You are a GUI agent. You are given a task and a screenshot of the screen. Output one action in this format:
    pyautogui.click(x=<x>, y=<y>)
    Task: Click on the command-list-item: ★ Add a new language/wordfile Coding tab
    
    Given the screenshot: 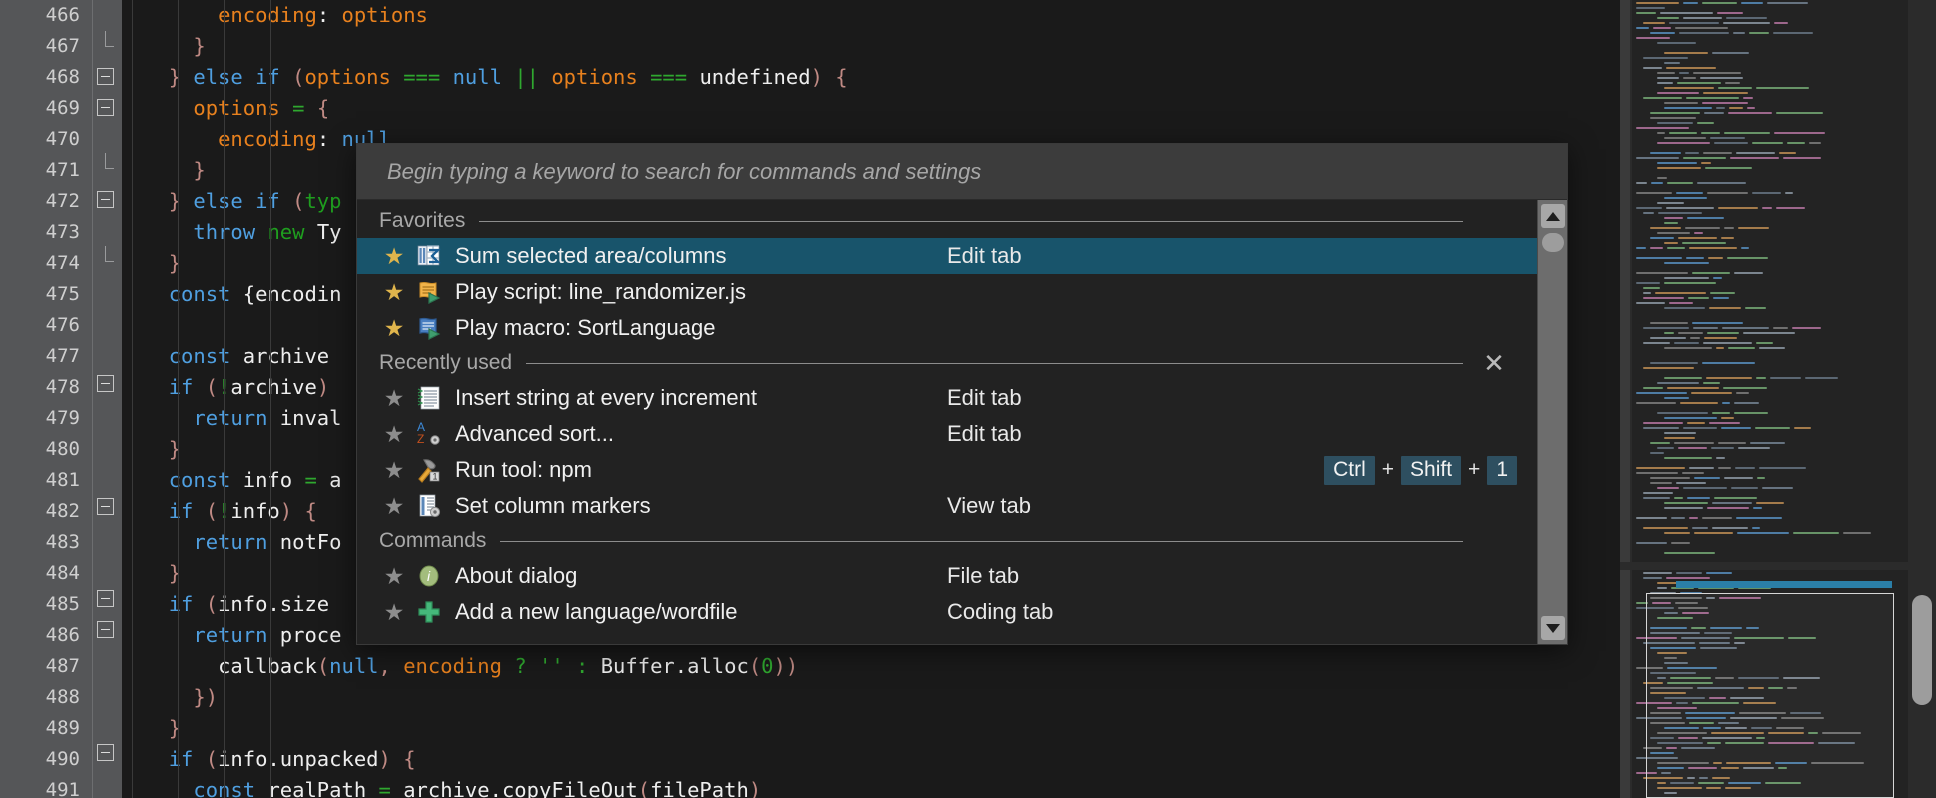 What is the action you would take?
    pyautogui.click(x=947, y=612)
    